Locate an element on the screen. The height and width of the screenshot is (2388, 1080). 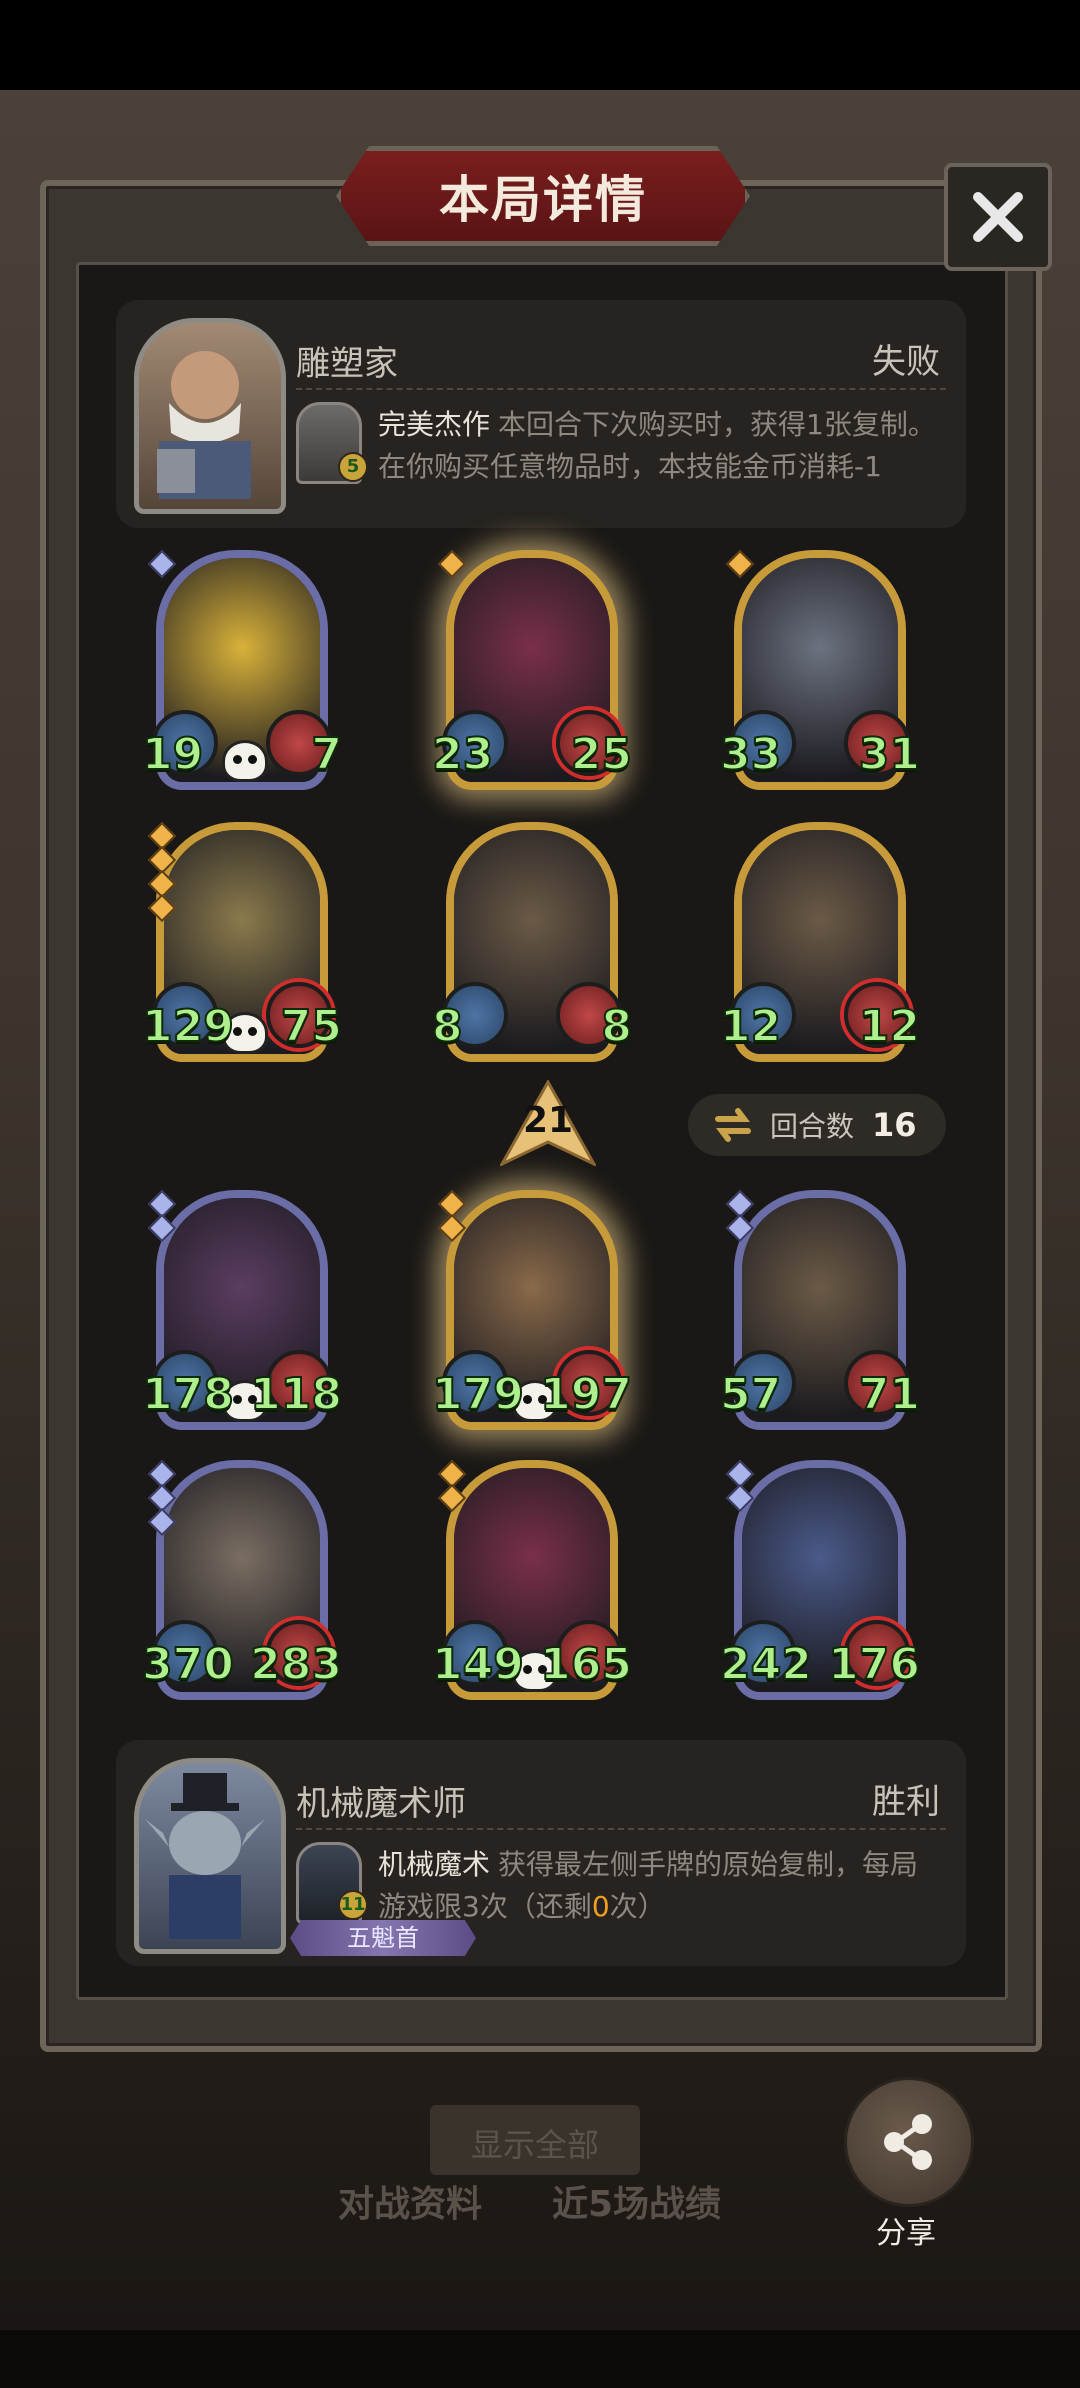
attack-value: 33 is located at coordinates (750, 754).